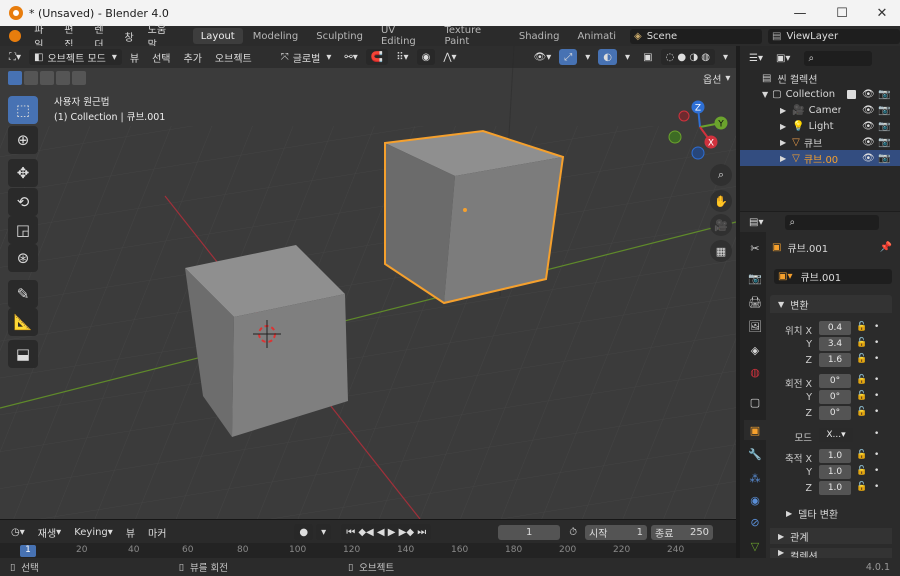  What do you see at coordinates (721, 175) in the screenshot?
I see `zoom-button: ⌕` at bounding box center [721, 175].